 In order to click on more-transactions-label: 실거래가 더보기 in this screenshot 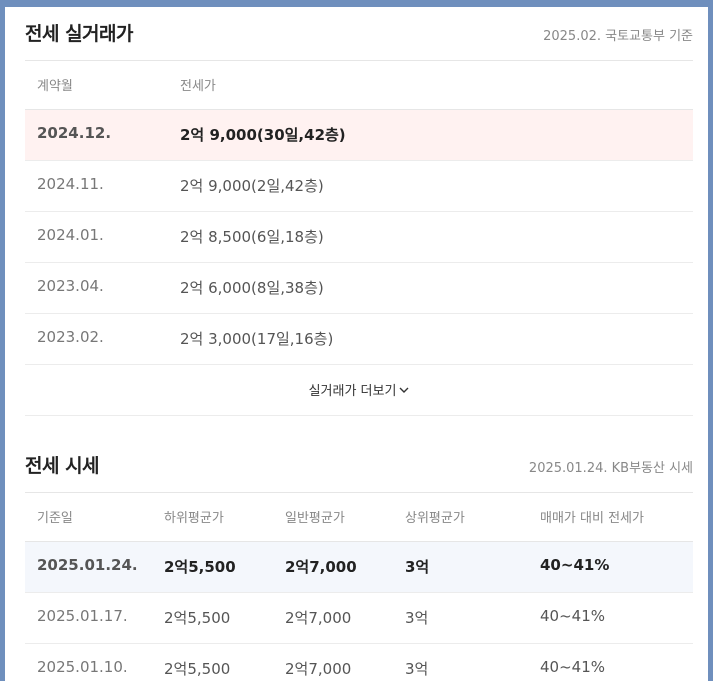, I will do `click(352, 391)`.